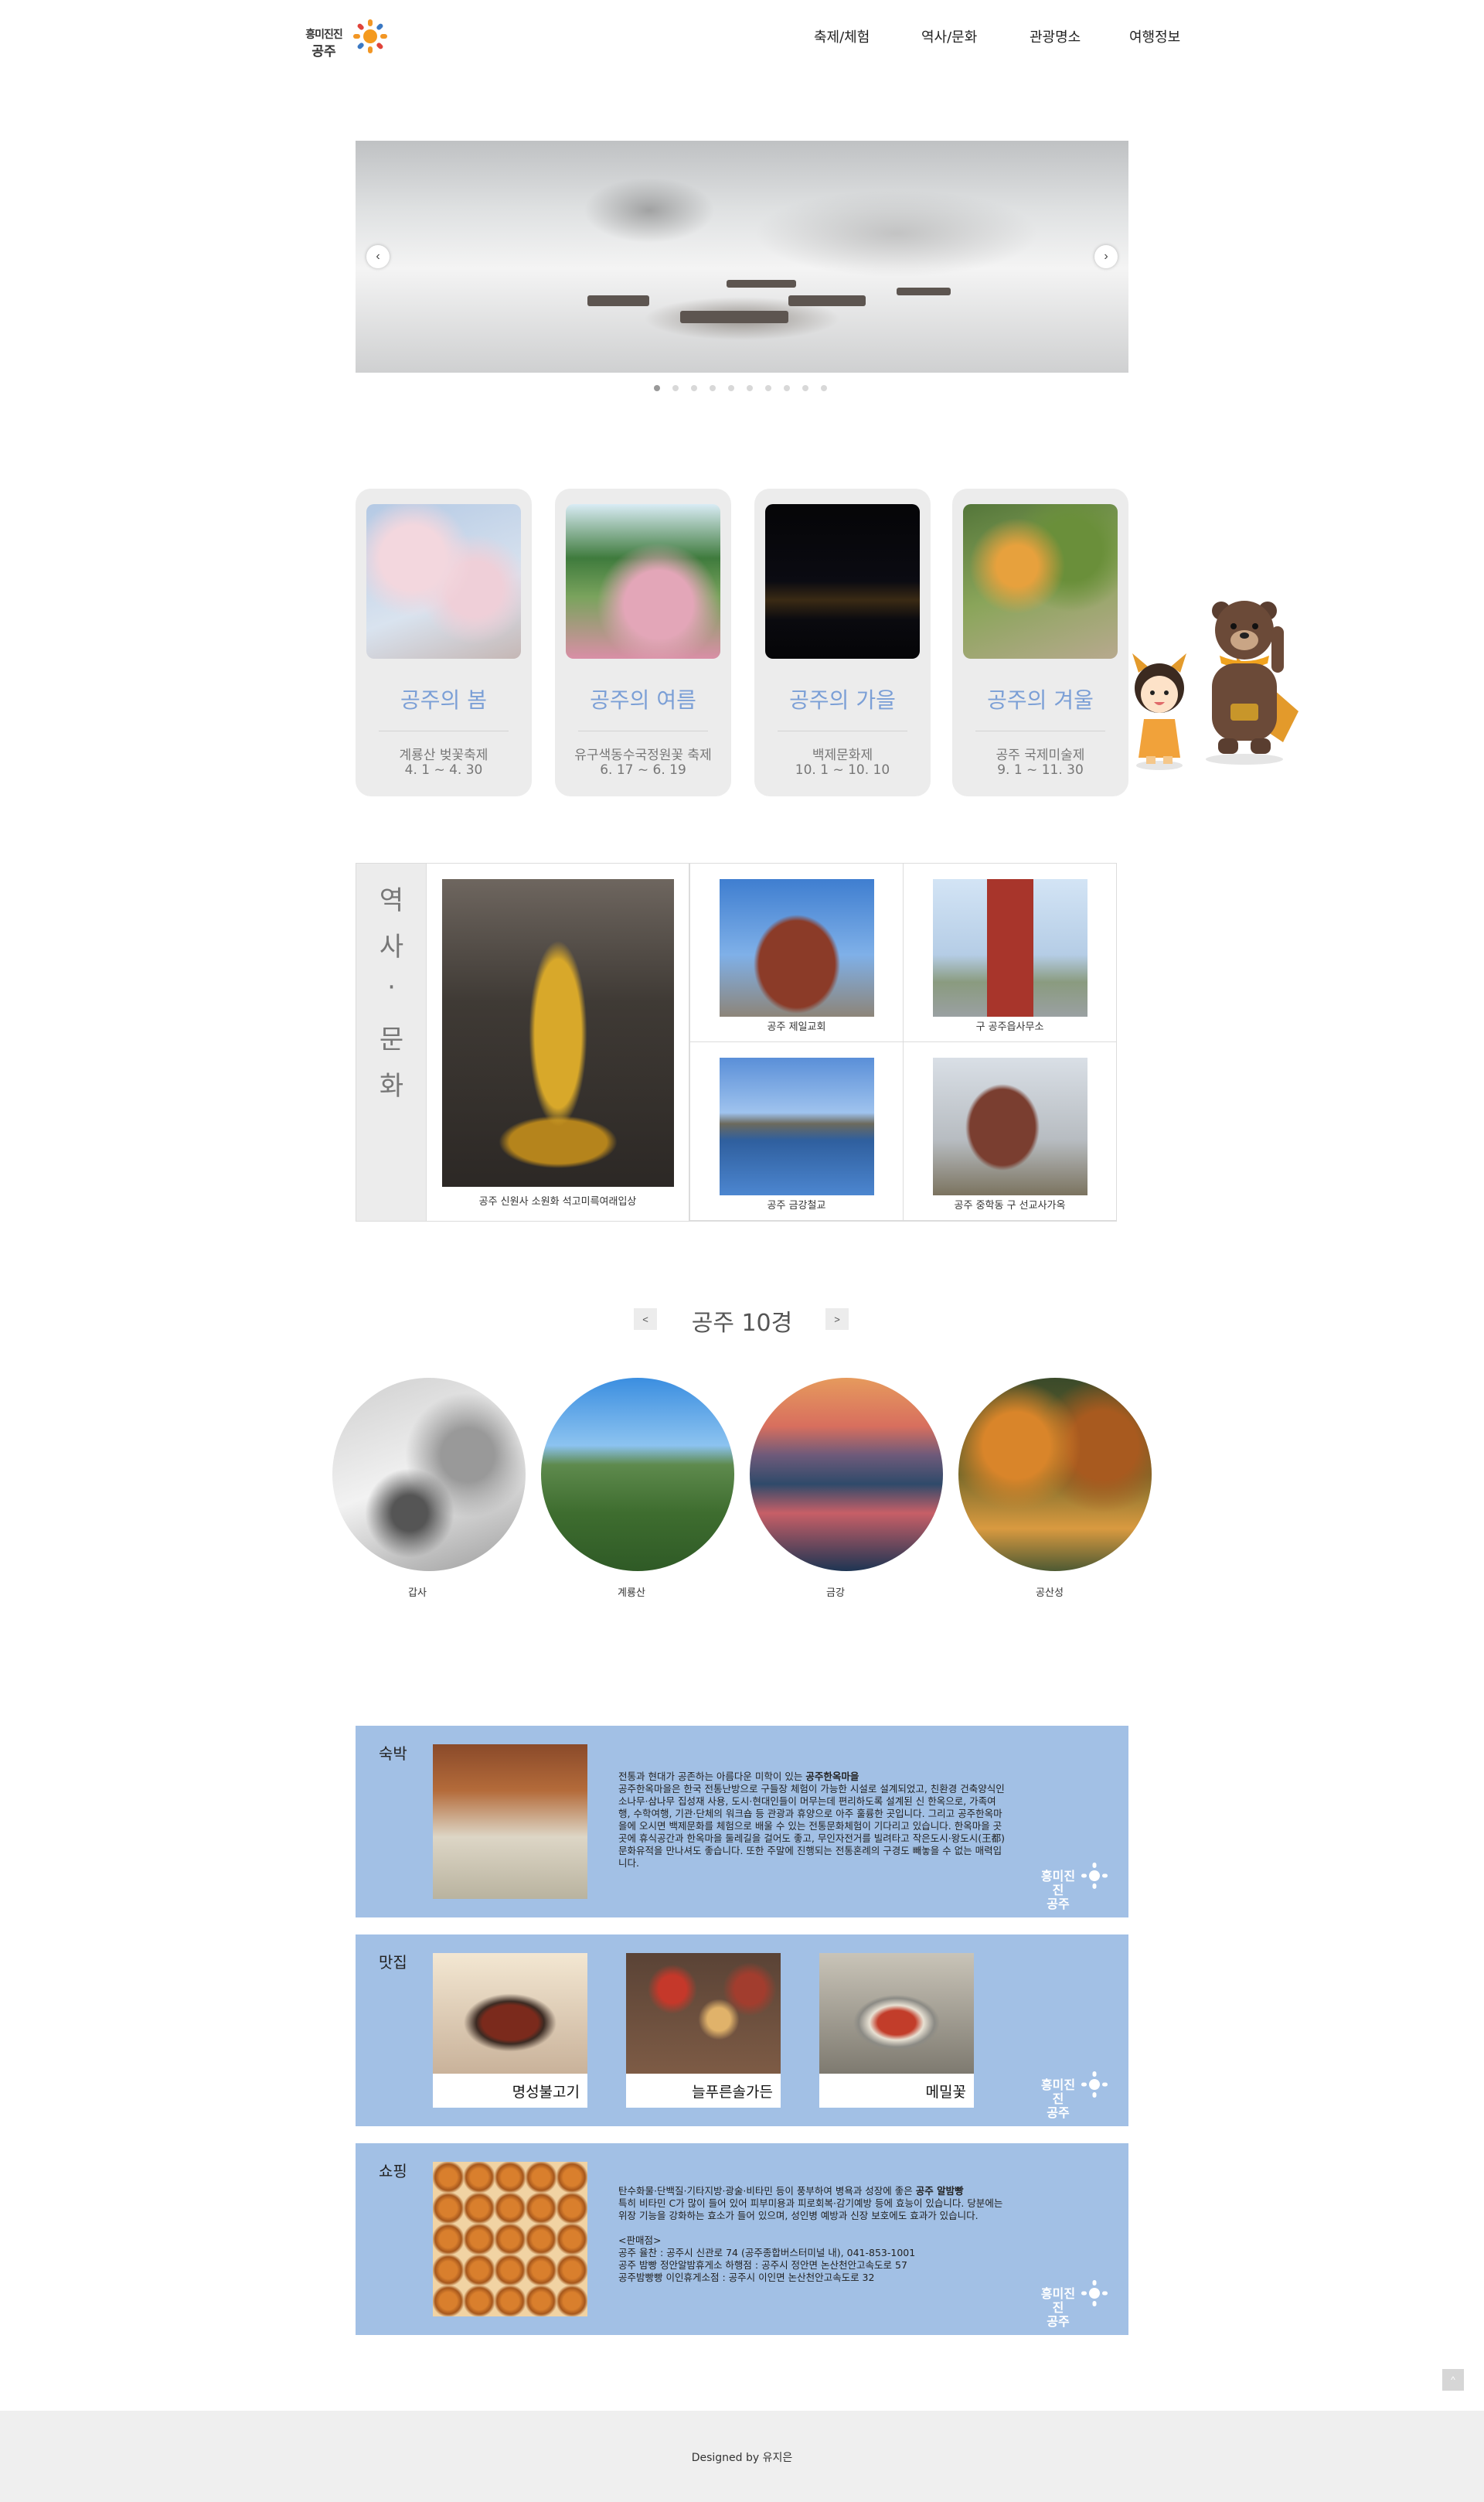 This screenshot has width=1484, height=2502. Describe the element at coordinates (1055, 36) in the screenshot. I see `nav-attractions: 관광명소` at that location.